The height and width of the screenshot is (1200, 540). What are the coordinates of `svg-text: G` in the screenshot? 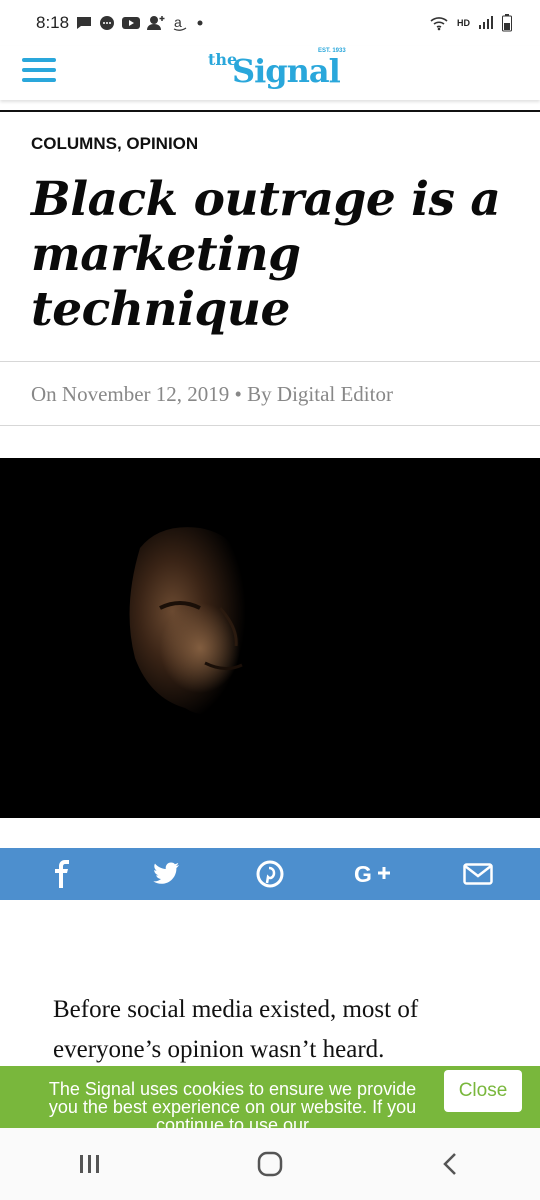 It's located at (363, 874).